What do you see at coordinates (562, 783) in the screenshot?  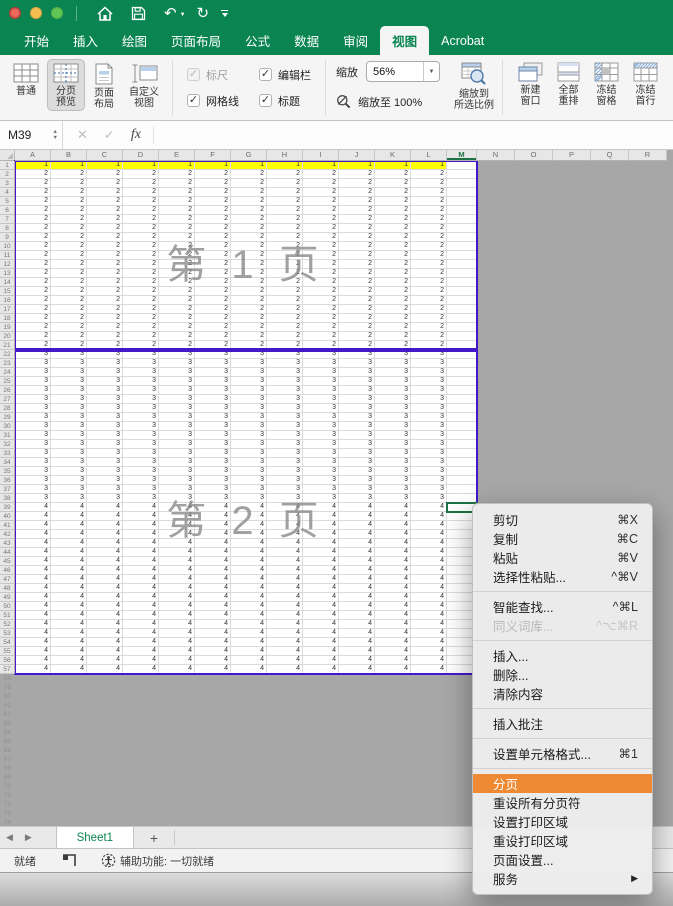 I see `menu-item-insert-page-break: 分页` at bounding box center [562, 783].